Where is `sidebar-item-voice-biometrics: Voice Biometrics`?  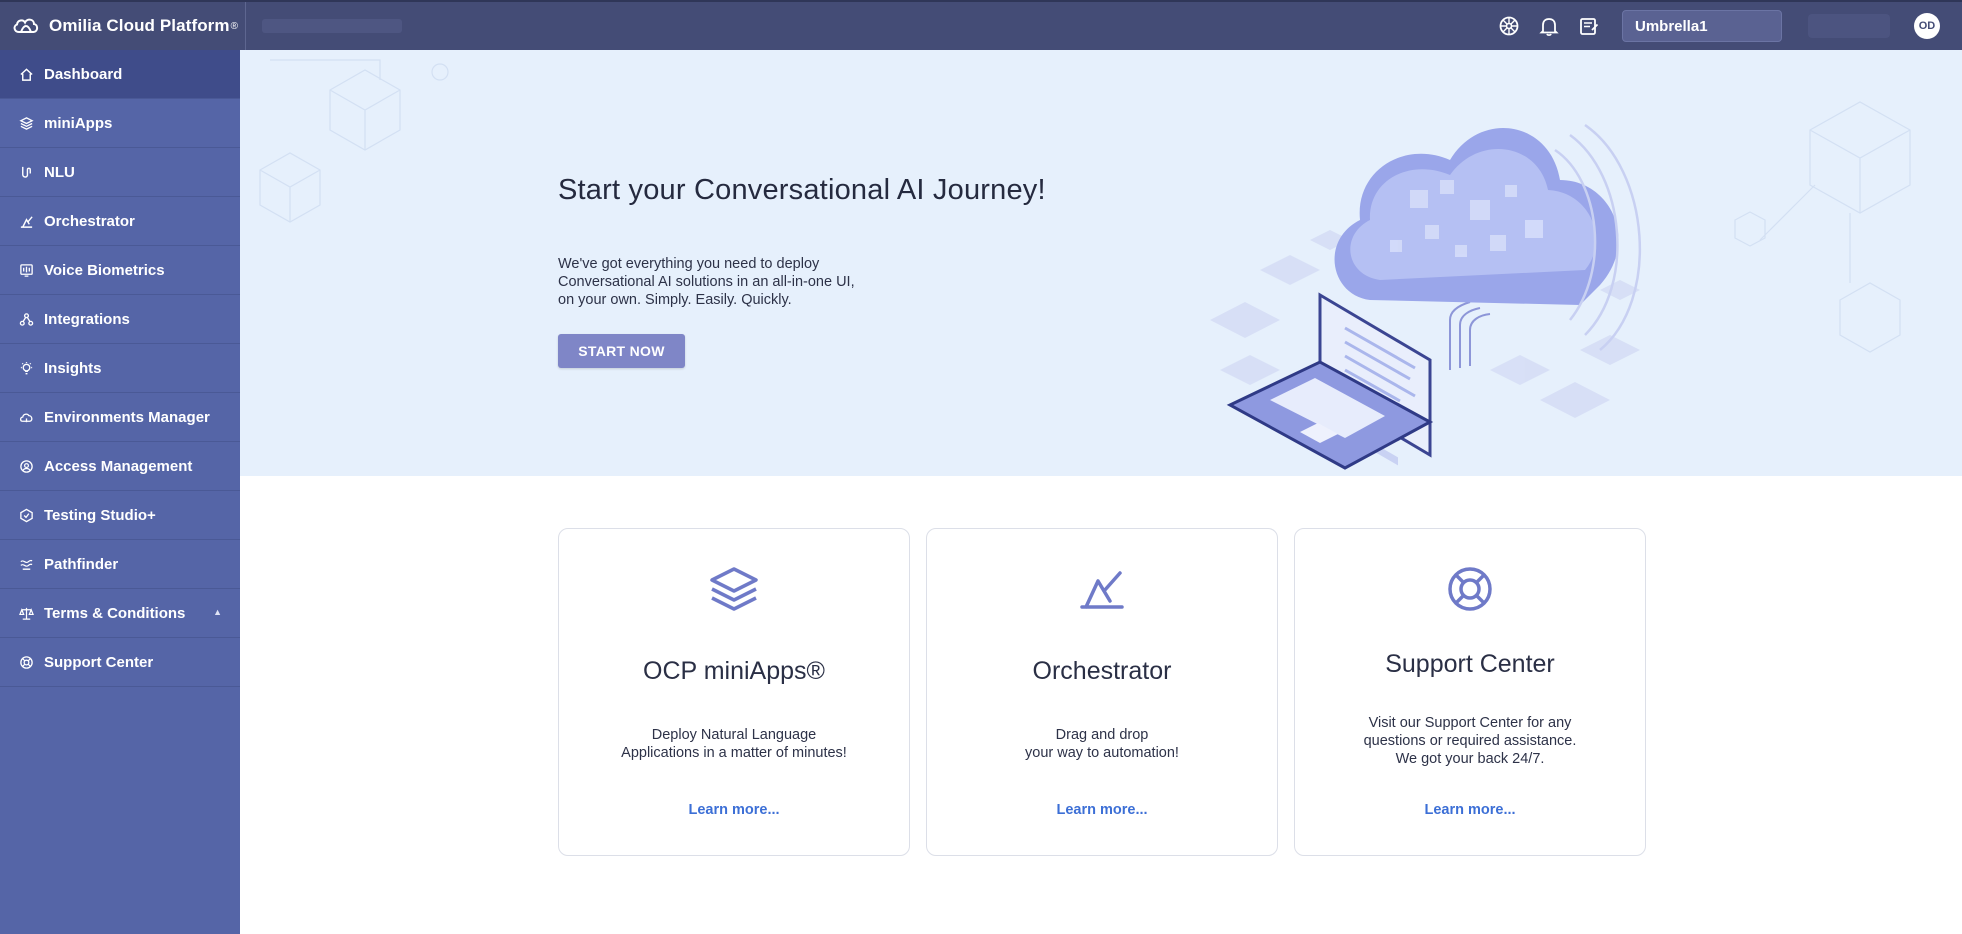 sidebar-item-voice-biometrics: Voice Biometrics is located at coordinates (120, 270).